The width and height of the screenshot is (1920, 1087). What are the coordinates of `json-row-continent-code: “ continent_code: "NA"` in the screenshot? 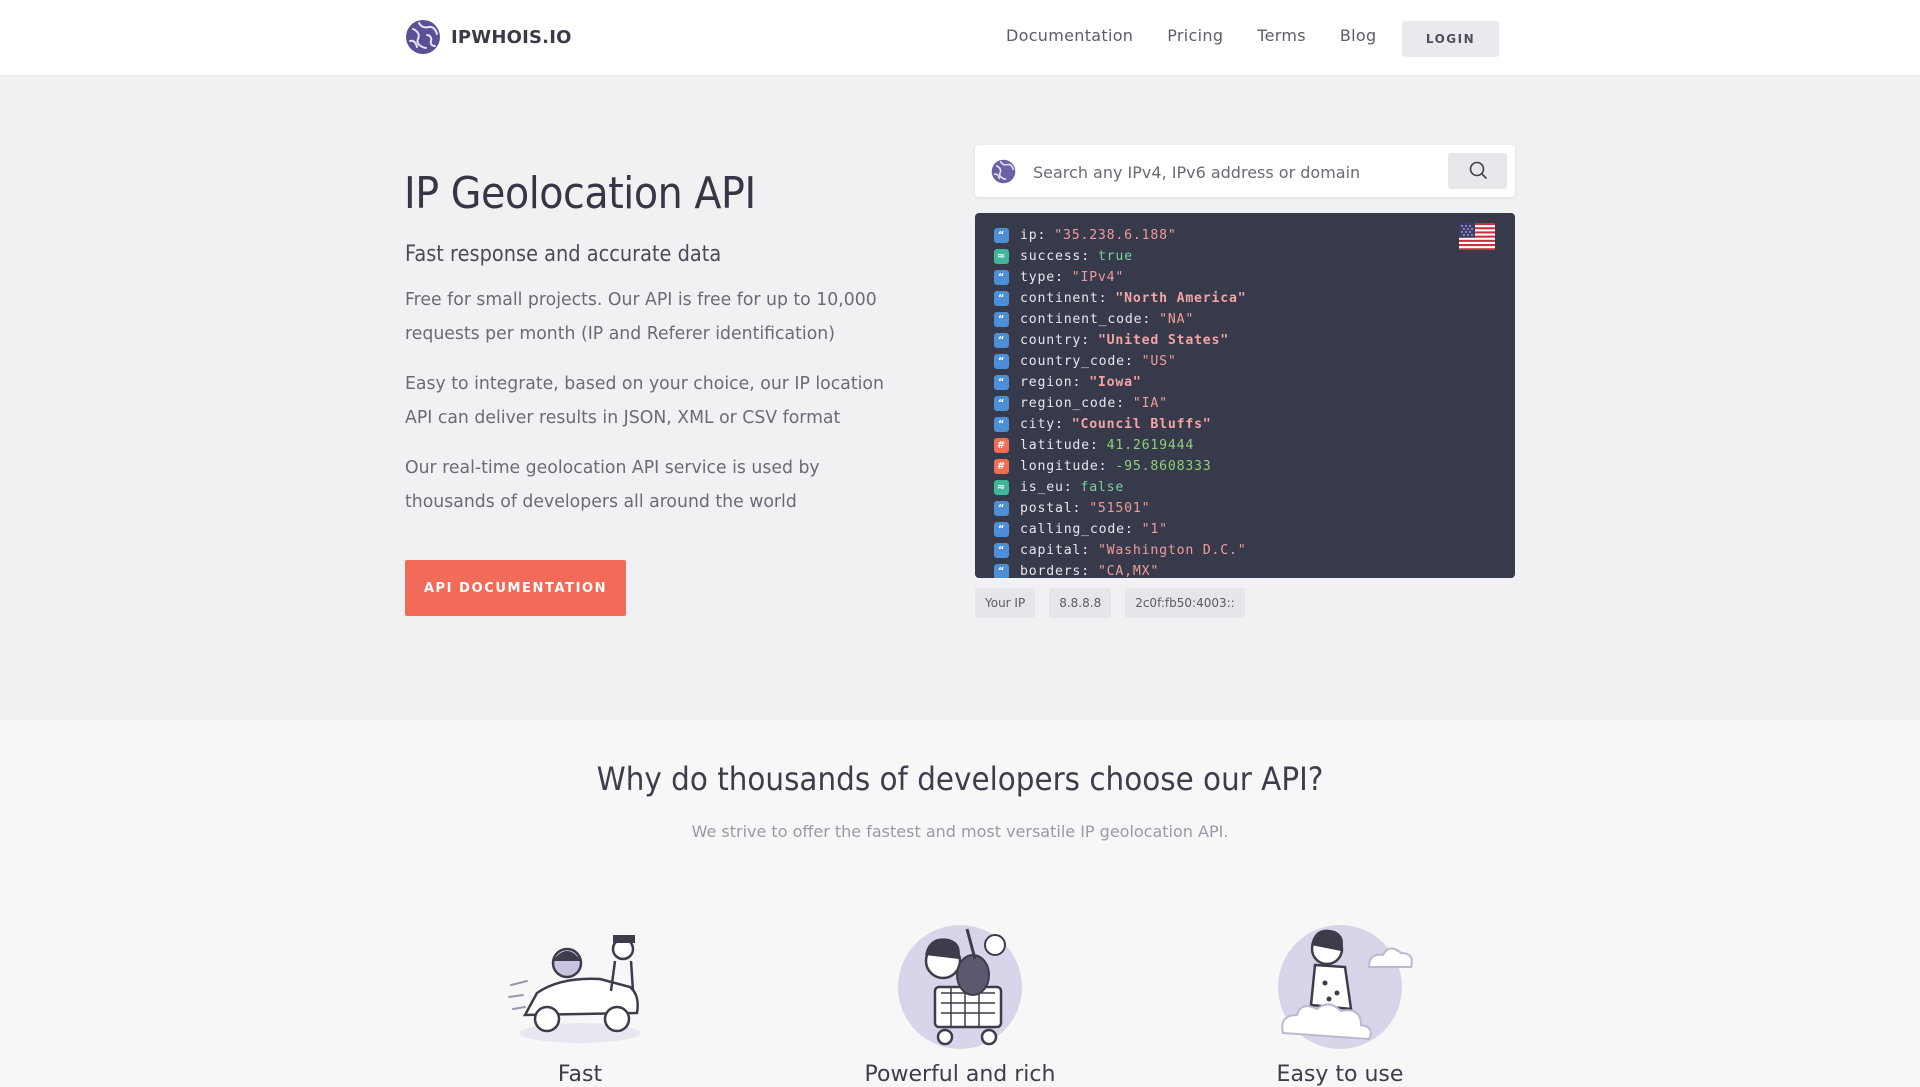 It's located at (1120, 319).